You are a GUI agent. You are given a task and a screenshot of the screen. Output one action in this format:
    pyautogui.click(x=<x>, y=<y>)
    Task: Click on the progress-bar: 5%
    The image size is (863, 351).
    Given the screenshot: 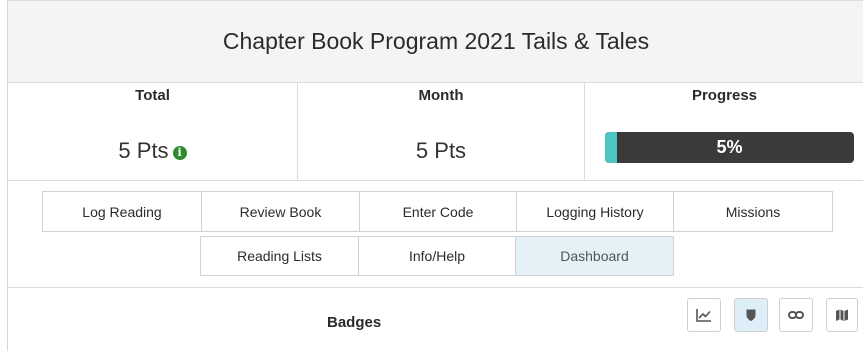 What is the action you would take?
    pyautogui.click(x=729, y=147)
    